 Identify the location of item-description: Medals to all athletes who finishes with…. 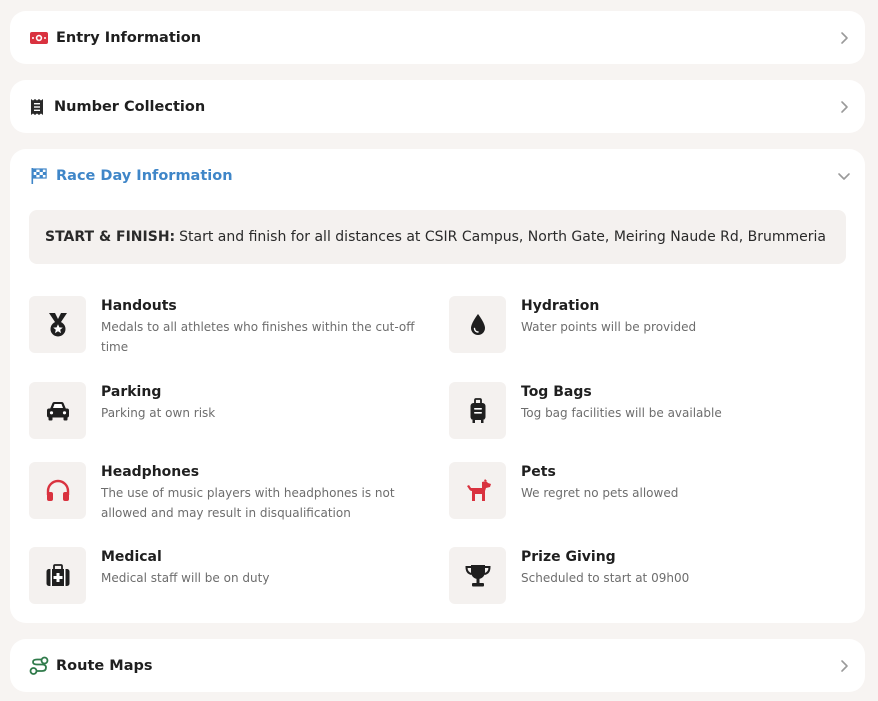
(258, 337).